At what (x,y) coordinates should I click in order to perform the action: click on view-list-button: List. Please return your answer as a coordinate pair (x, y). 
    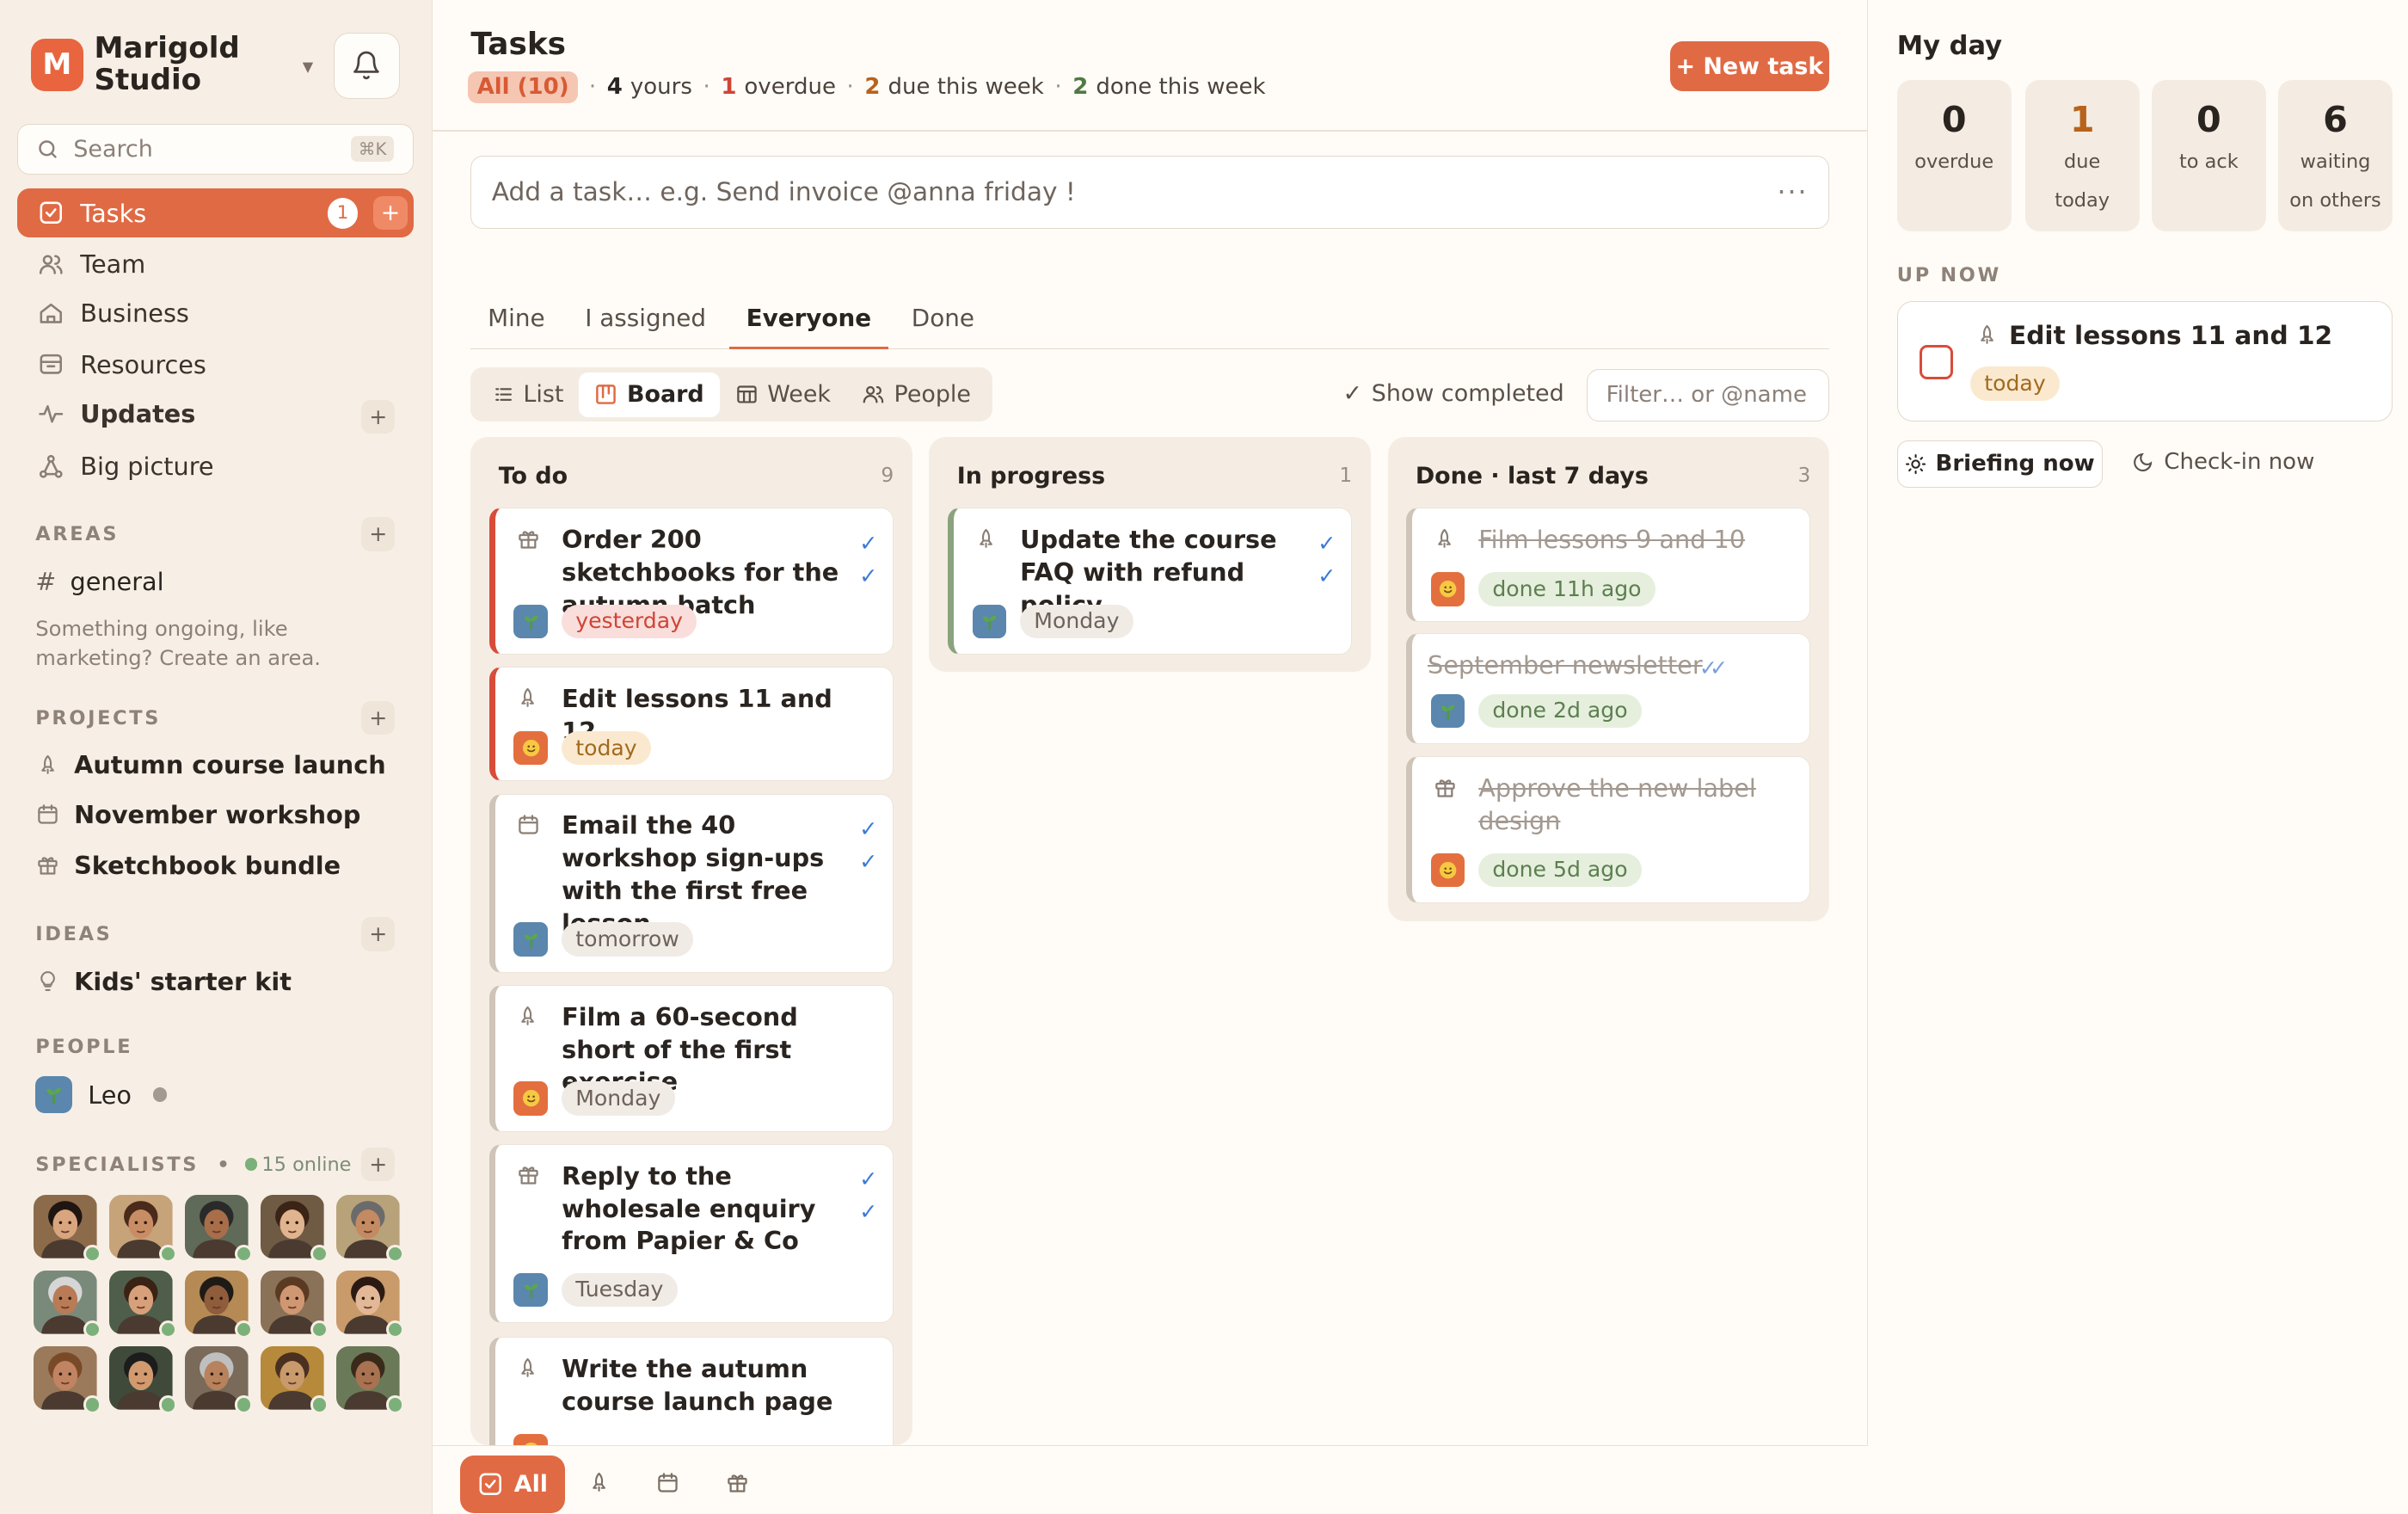
    Looking at the image, I should click on (528, 394).